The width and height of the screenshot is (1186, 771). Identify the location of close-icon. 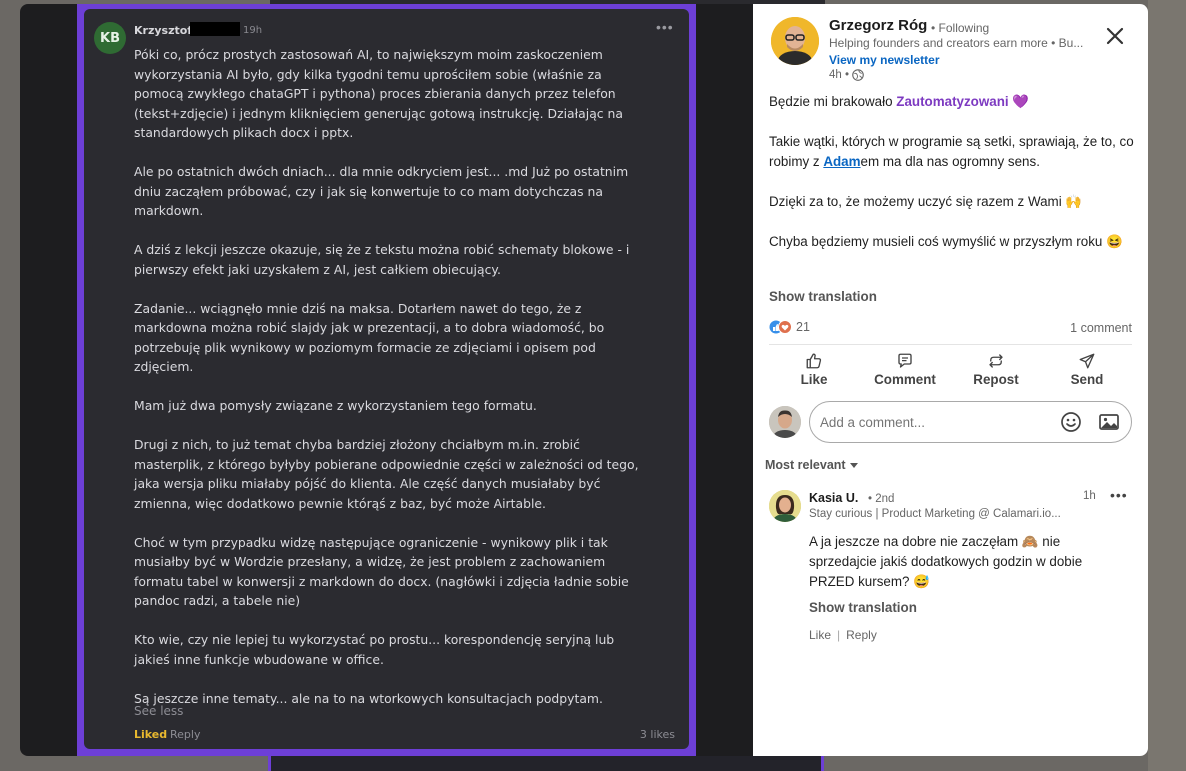
(1115, 36).